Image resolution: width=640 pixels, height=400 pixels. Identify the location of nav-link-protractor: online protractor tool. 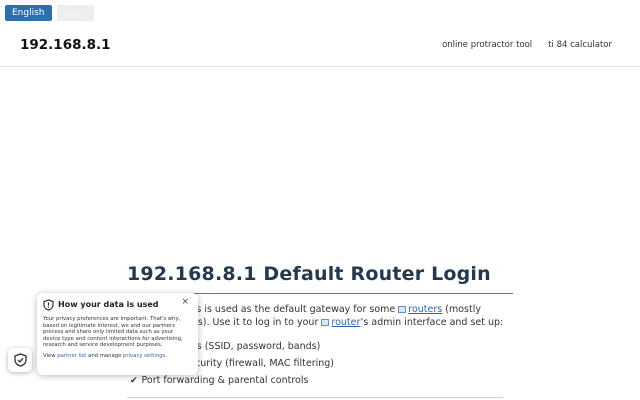
(487, 45).